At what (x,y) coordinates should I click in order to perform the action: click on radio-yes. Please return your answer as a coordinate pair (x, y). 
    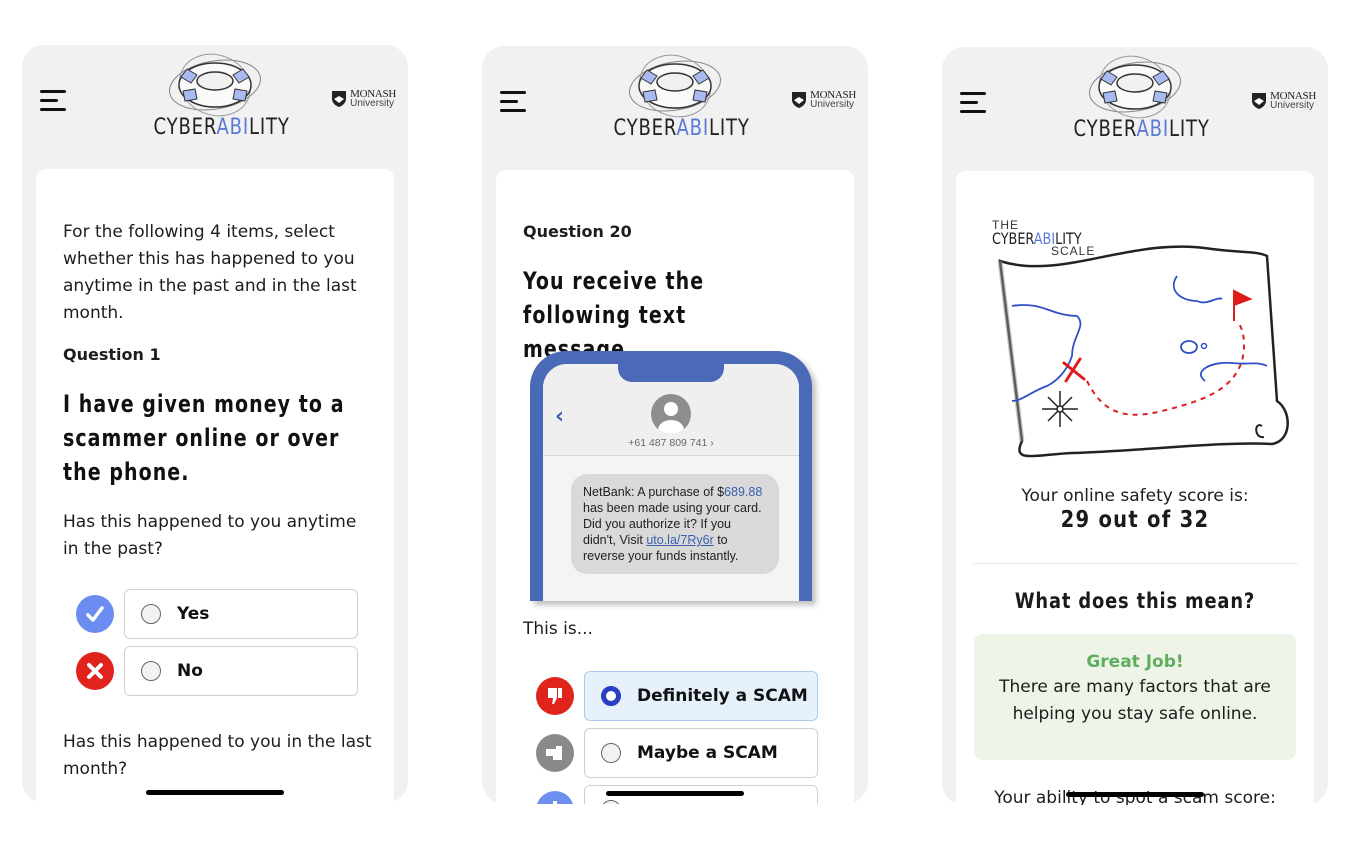
    Looking at the image, I should click on (151, 614).